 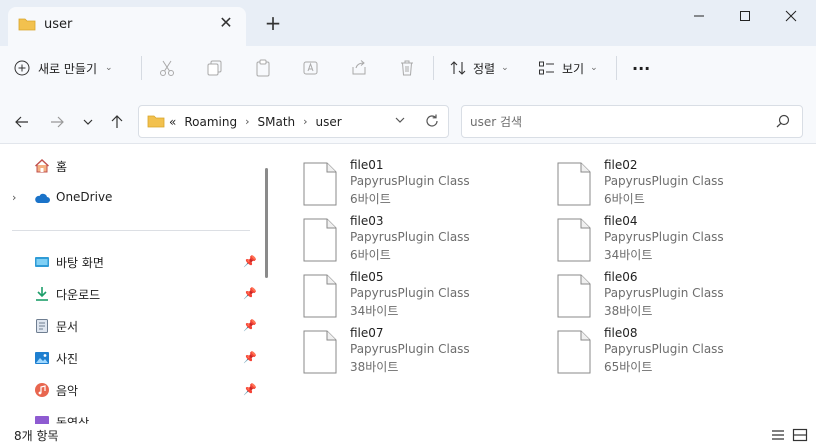 I want to click on nav-item-music: 음악 📌, so click(x=130, y=390).